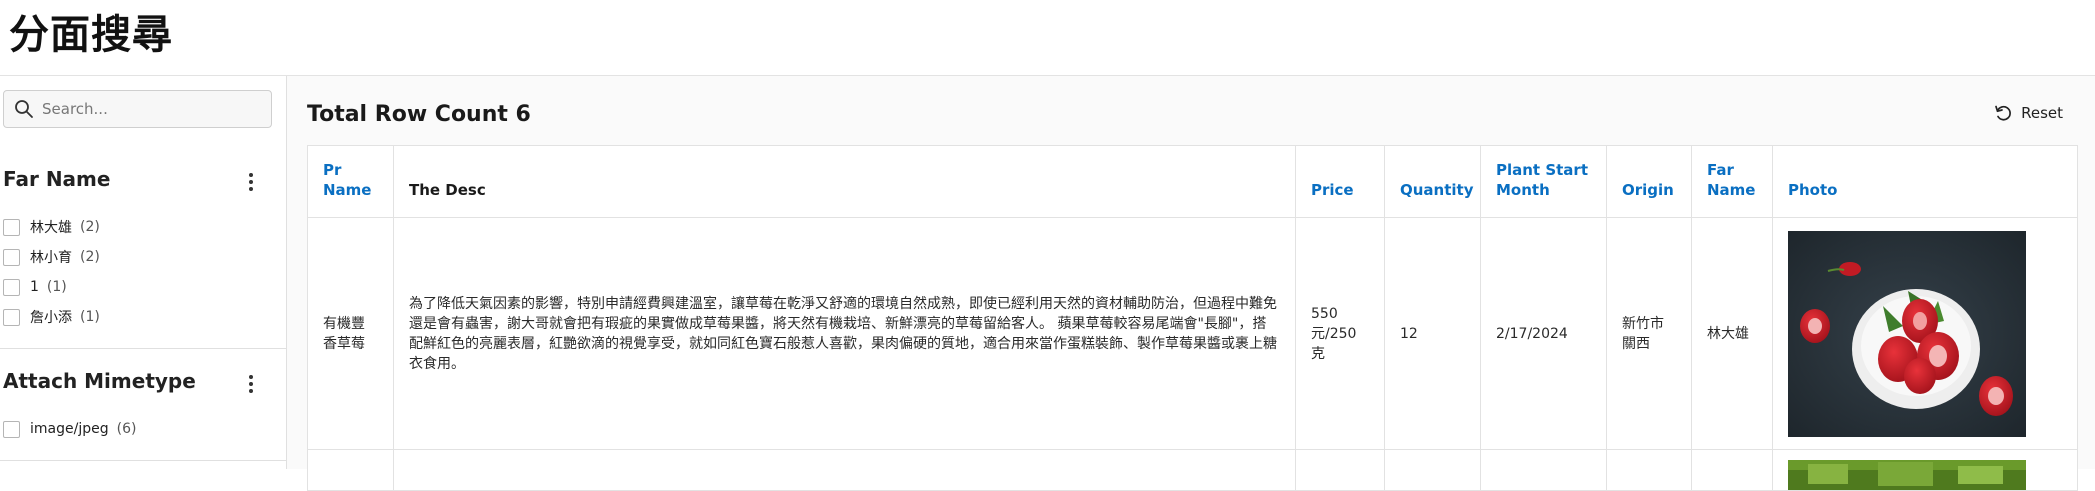 The image size is (2095, 491). What do you see at coordinates (1340, 181) in the screenshot?
I see `column-header-price: Price` at bounding box center [1340, 181].